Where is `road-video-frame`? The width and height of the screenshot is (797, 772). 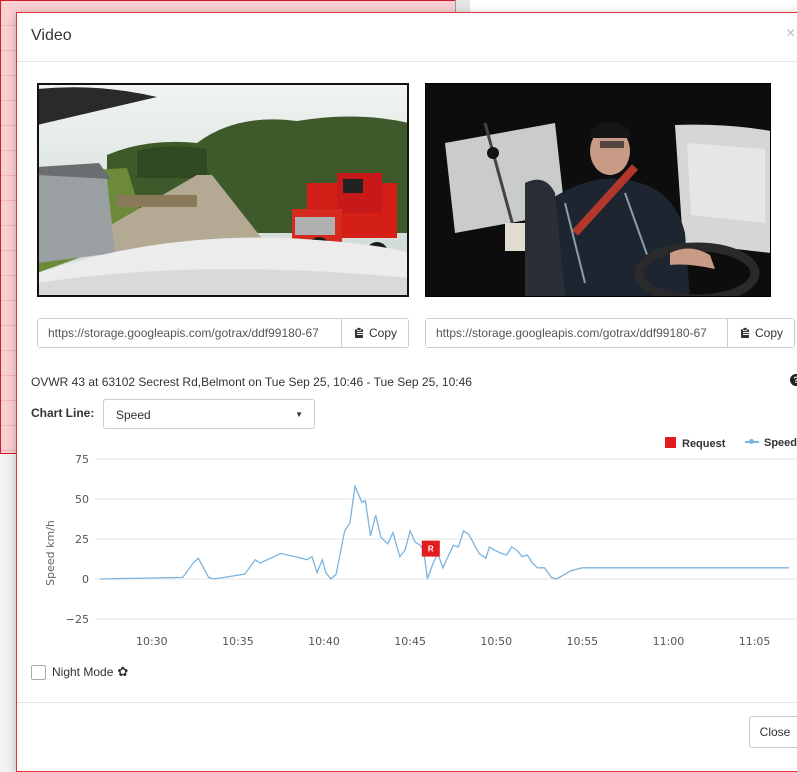 road-video-frame is located at coordinates (223, 190).